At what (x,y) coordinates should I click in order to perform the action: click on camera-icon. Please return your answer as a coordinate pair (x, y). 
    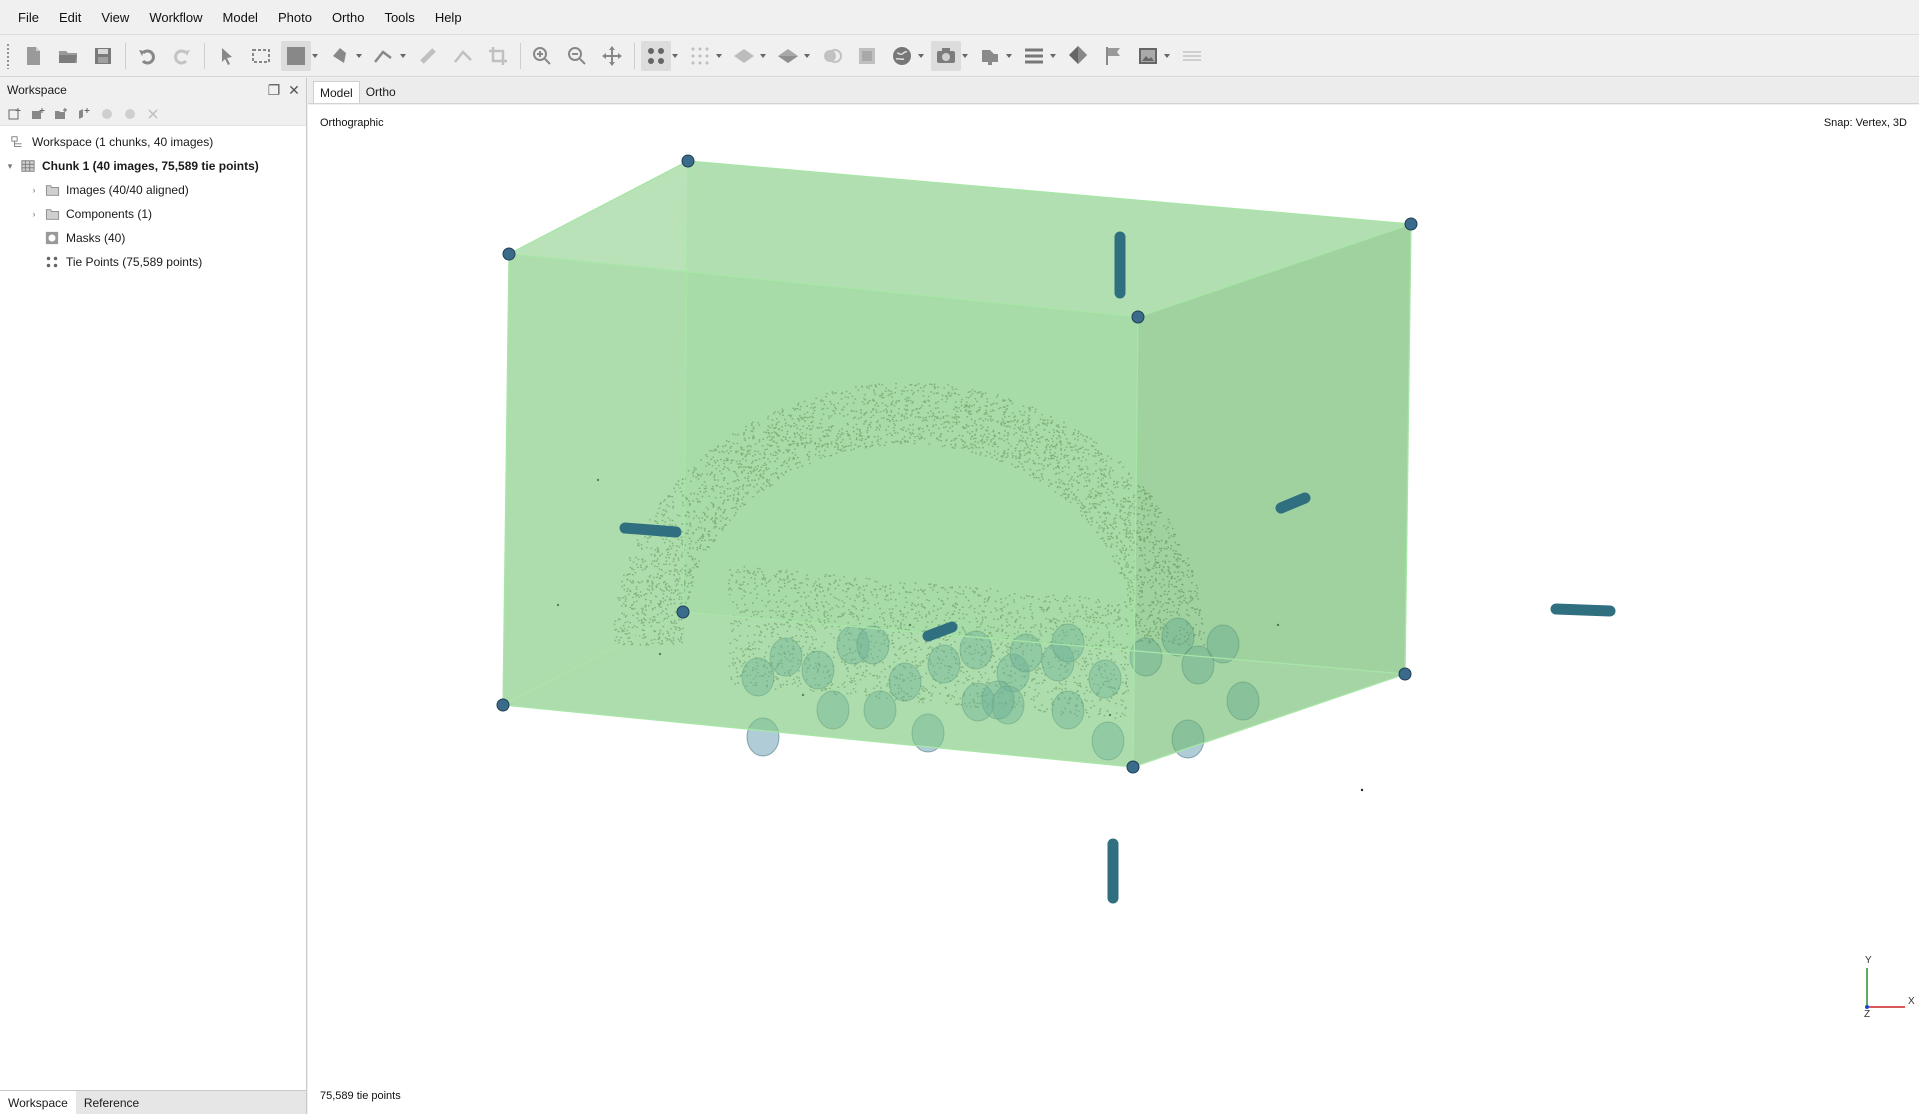
    Looking at the image, I should click on (946, 56).